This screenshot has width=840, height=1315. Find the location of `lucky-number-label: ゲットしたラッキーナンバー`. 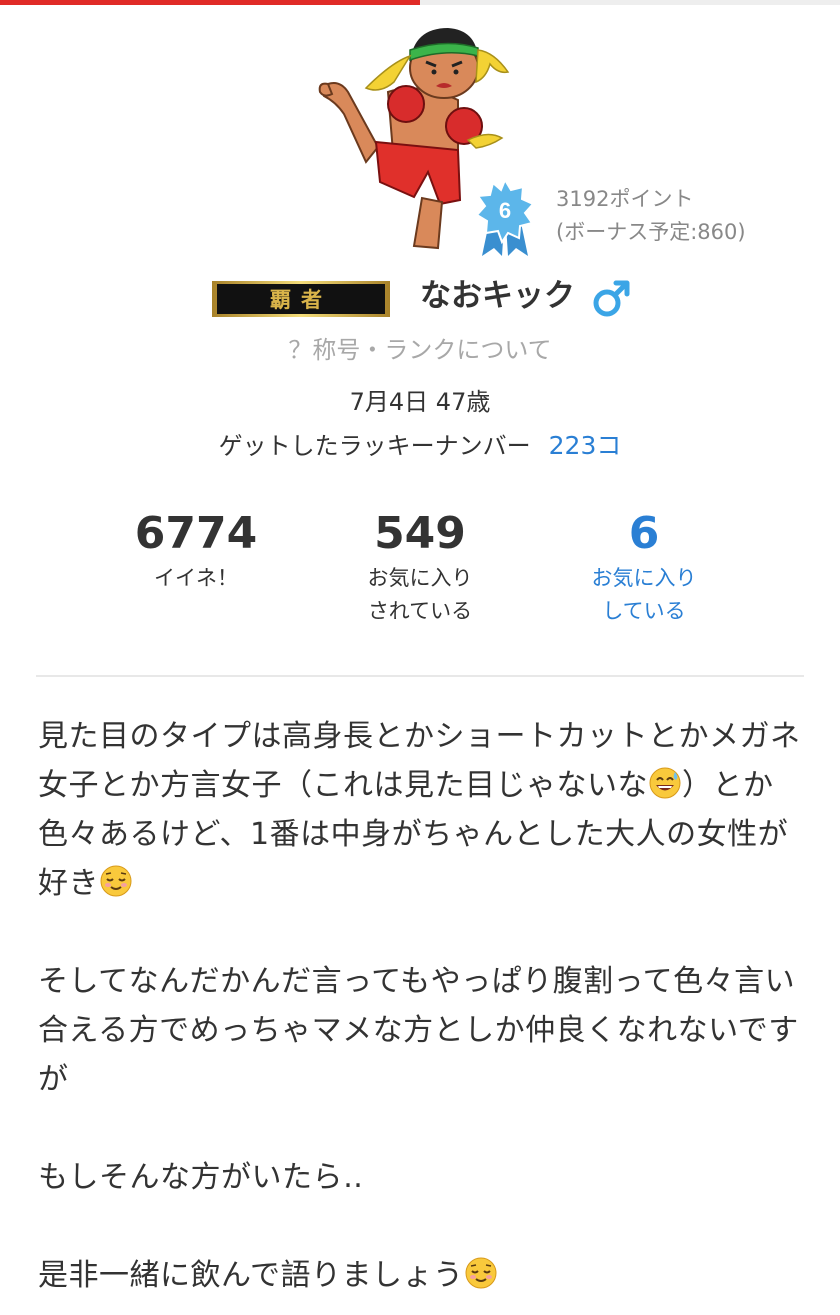

lucky-number-label: ゲットしたラッキーナンバー is located at coordinates (374, 446).